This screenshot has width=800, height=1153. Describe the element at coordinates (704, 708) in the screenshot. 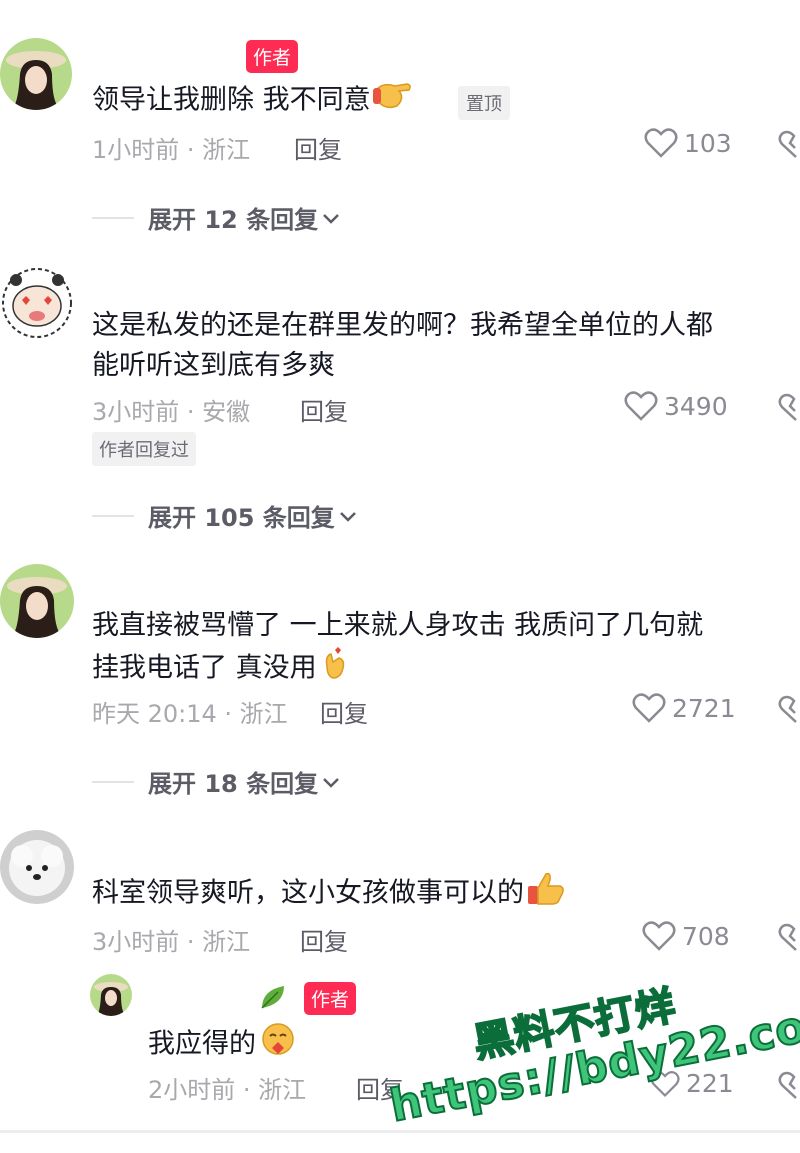

I see `like-count: 2721` at that location.